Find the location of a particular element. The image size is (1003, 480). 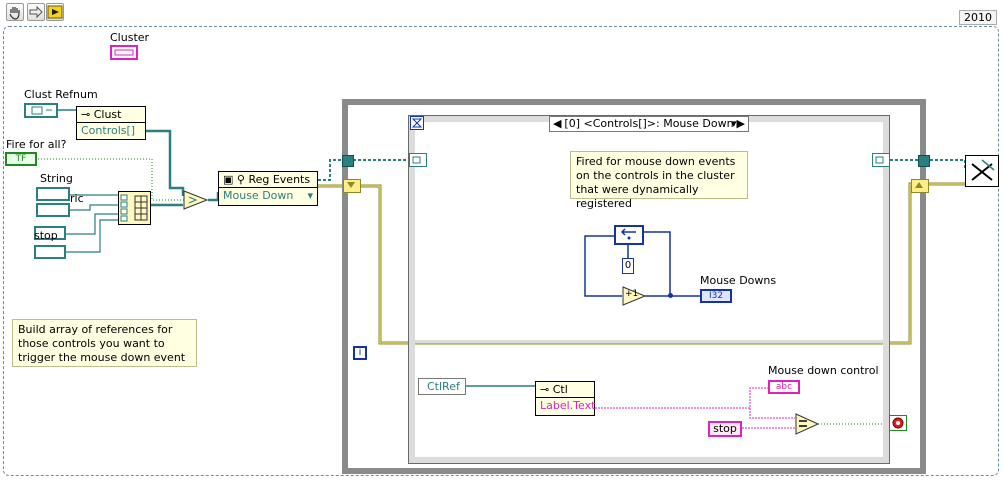

increment-label: +1 is located at coordinates (632, 294).